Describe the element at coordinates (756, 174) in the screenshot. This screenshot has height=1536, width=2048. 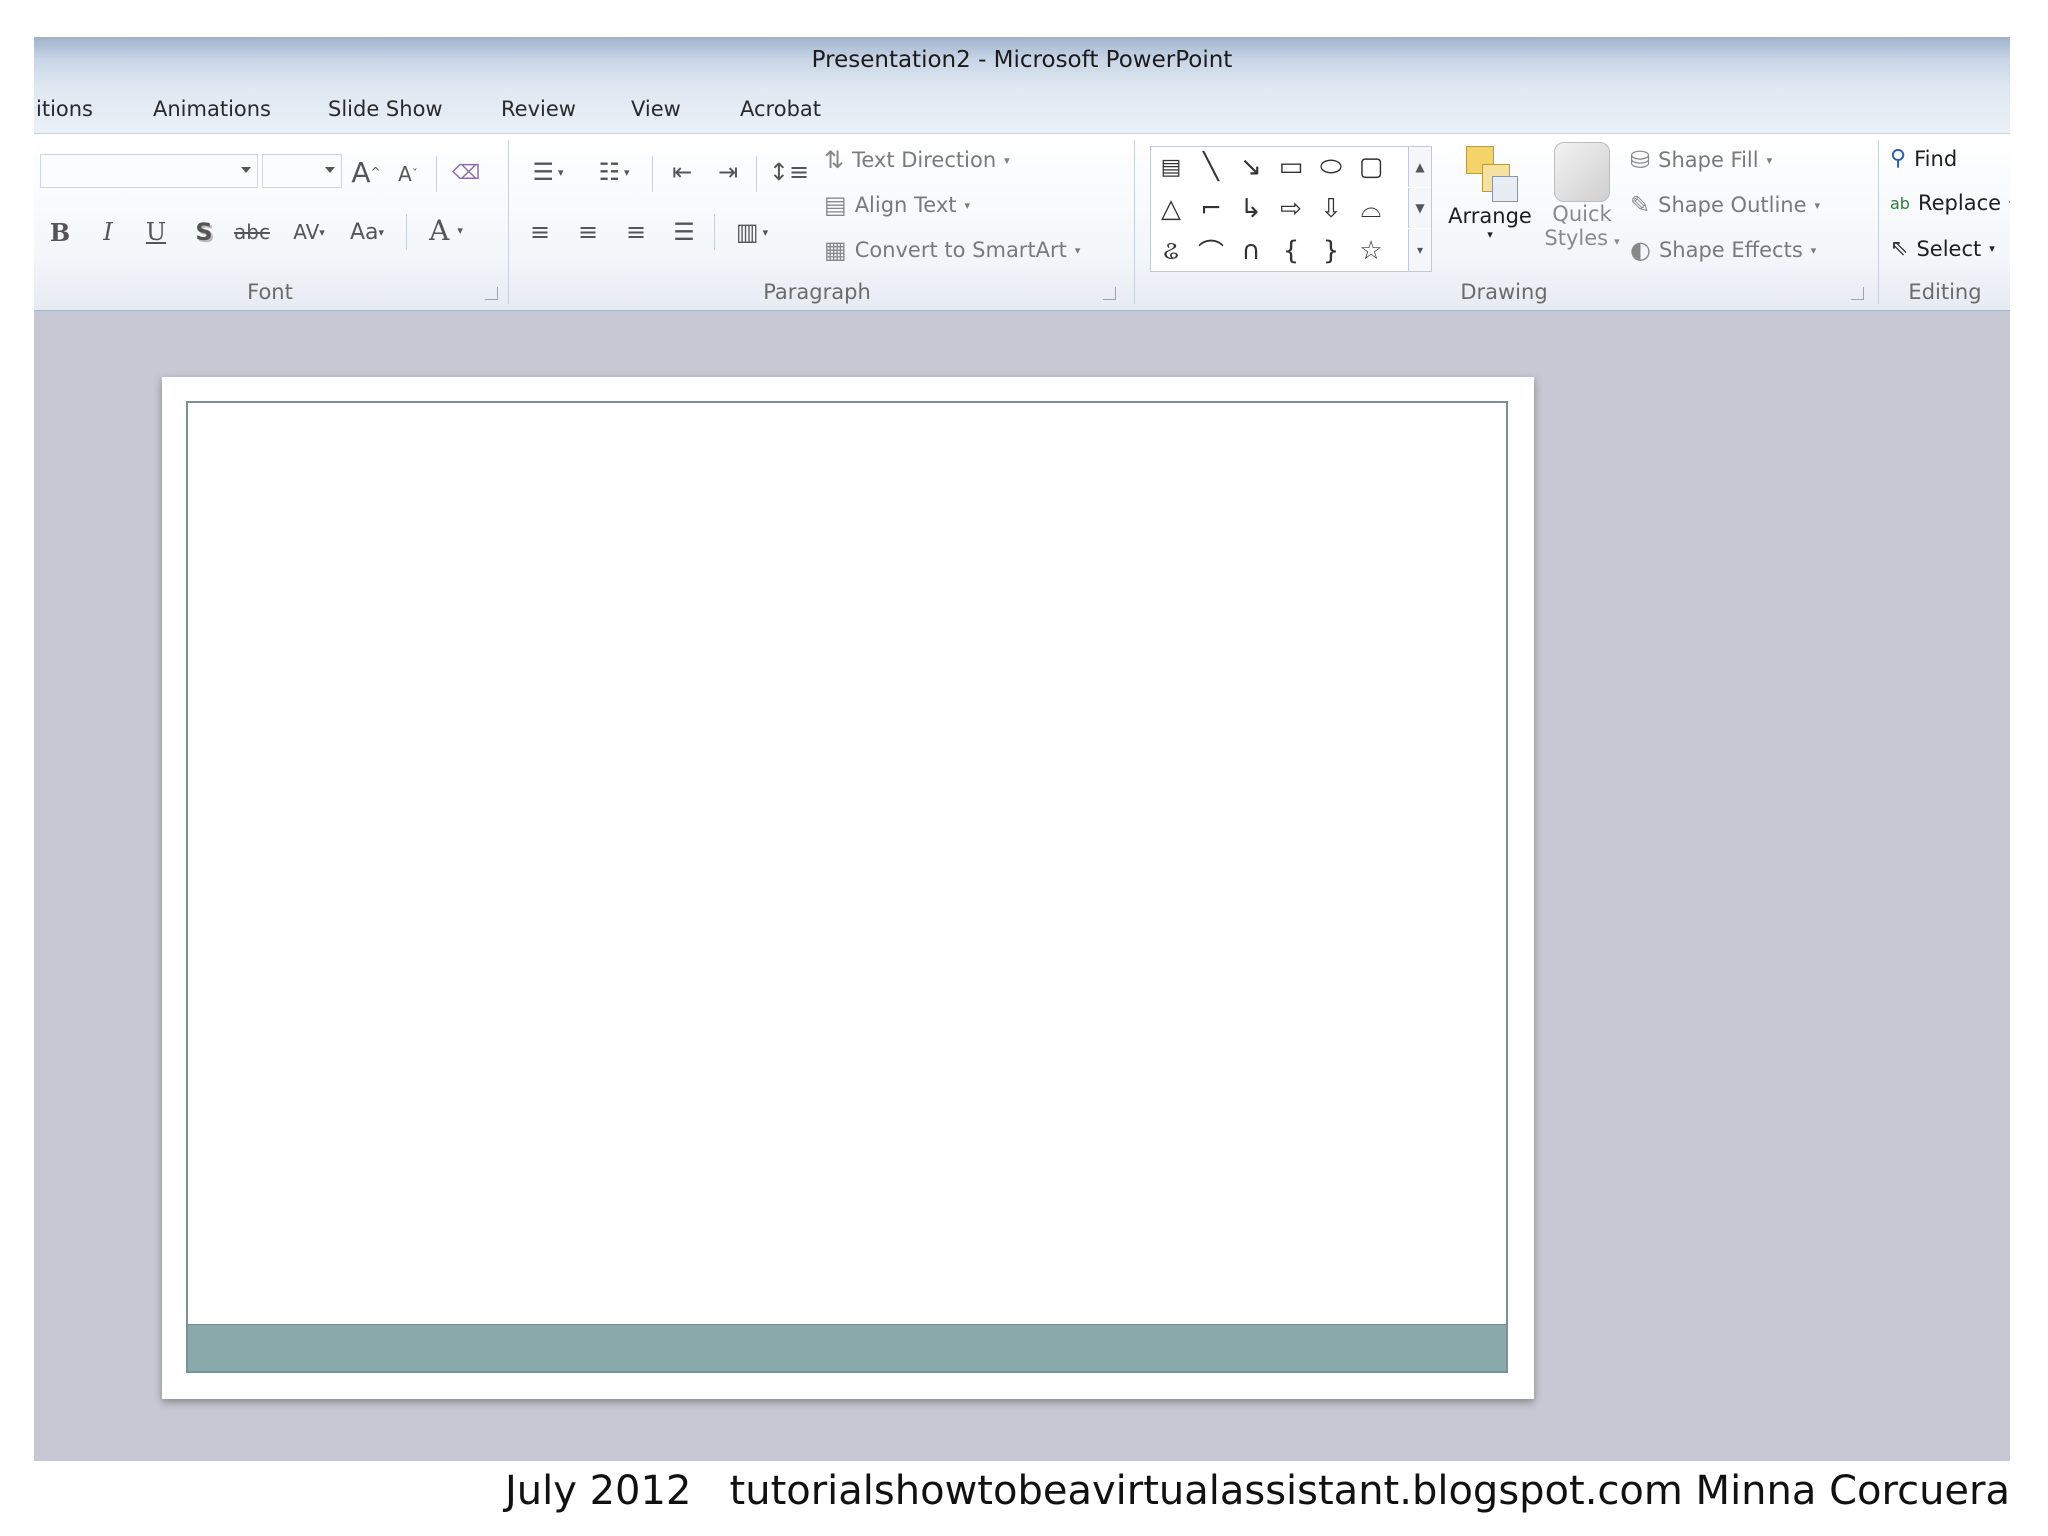
I see `separator` at that location.